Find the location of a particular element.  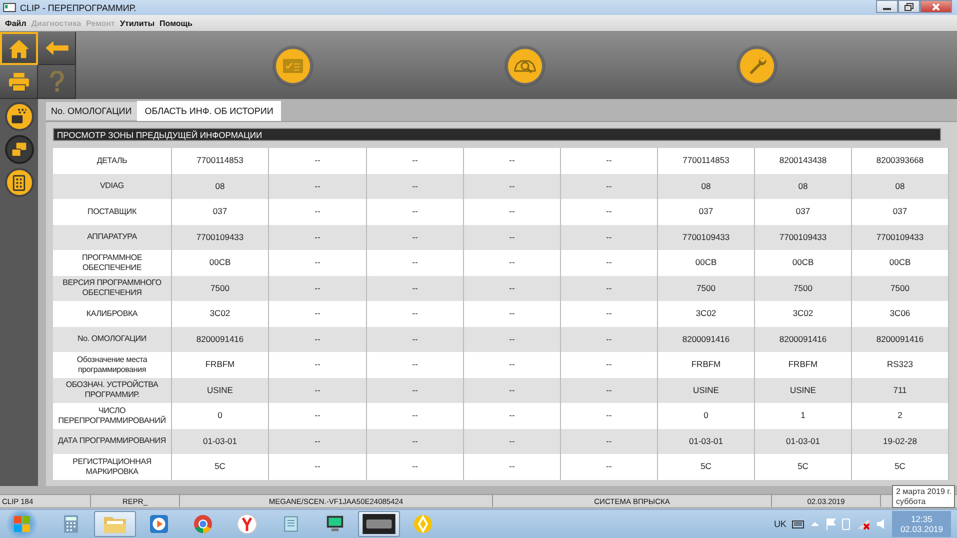

row-label: ЧИСЛО ПЕРЕПРОГРАММИРОВАНИЙ is located at coordinates (112, 415).